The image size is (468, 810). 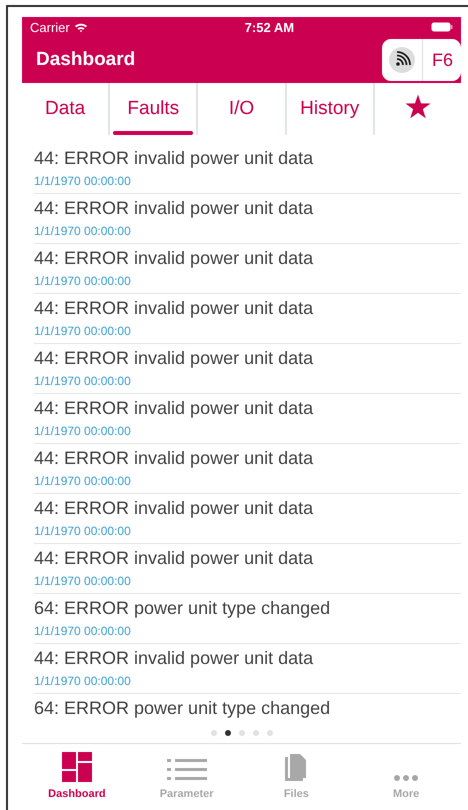 I want to click on star-icon, so click(x=417, y=106).